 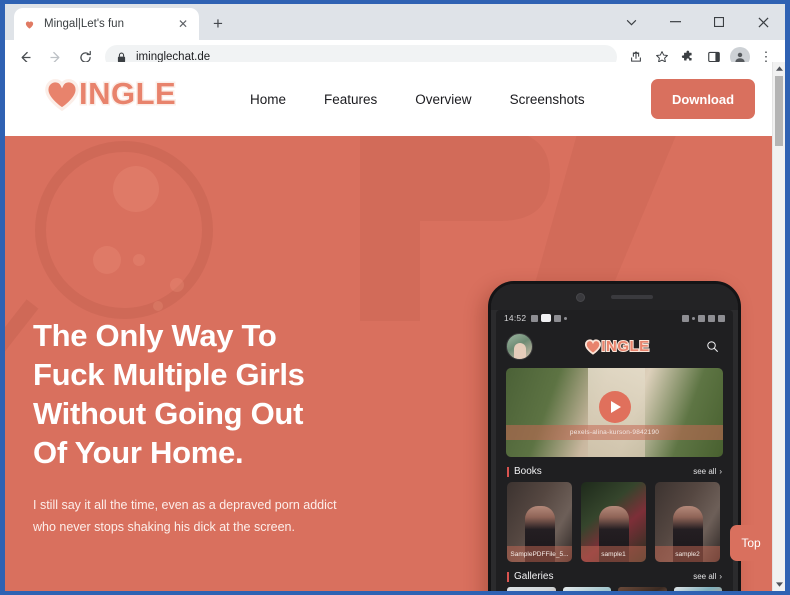 I want to click on nav-item-home: Home, so click(x=268, y=99).